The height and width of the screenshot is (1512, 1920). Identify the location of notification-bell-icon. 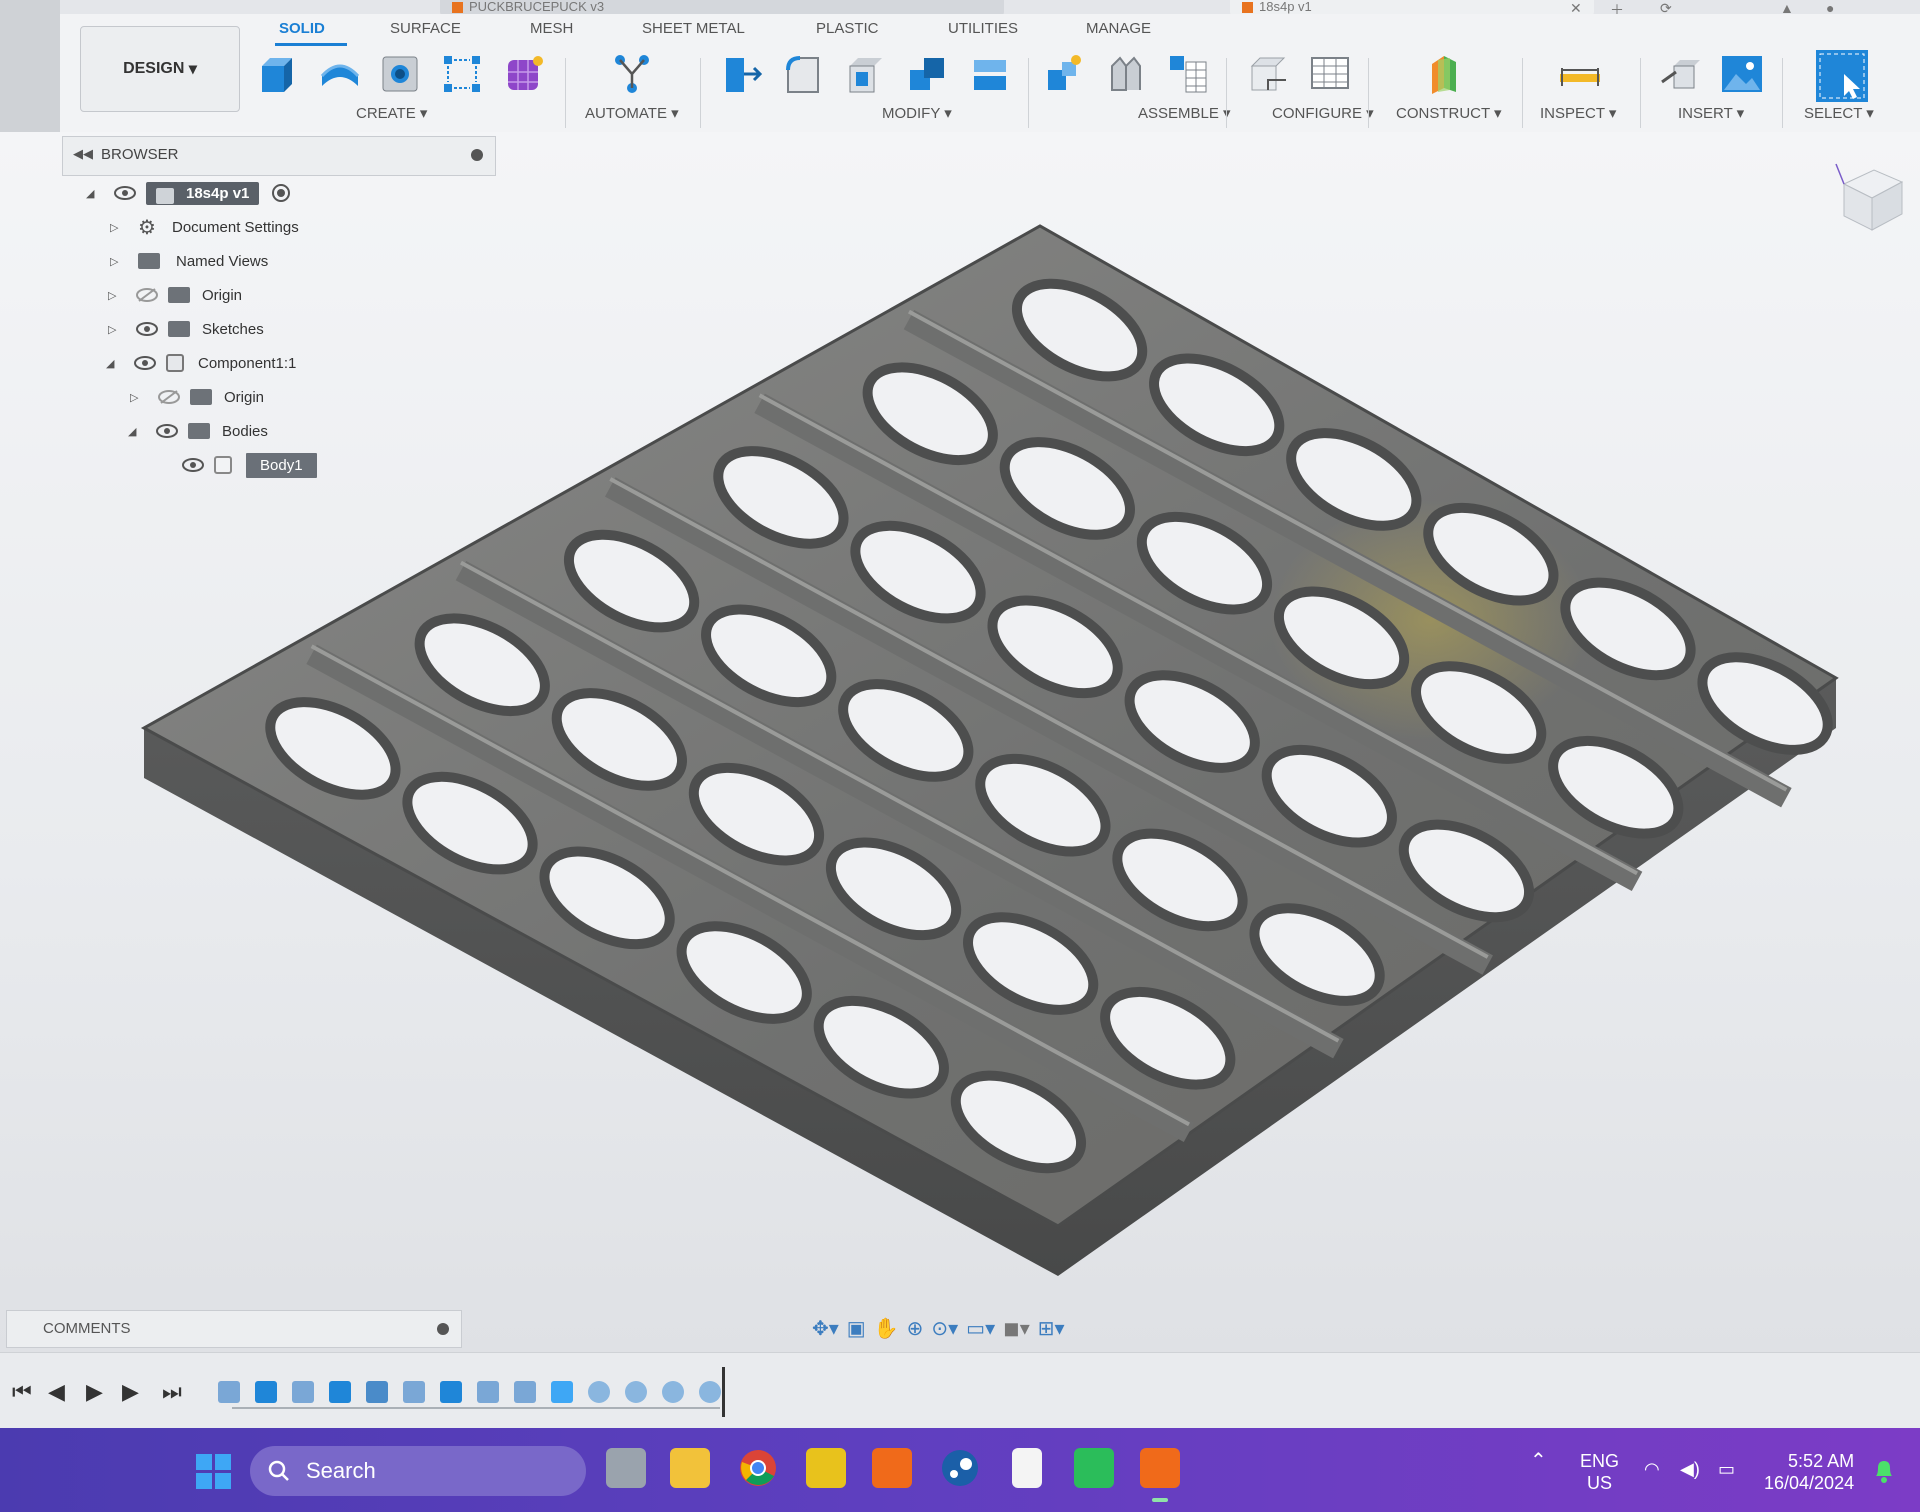
(1884, 1471).